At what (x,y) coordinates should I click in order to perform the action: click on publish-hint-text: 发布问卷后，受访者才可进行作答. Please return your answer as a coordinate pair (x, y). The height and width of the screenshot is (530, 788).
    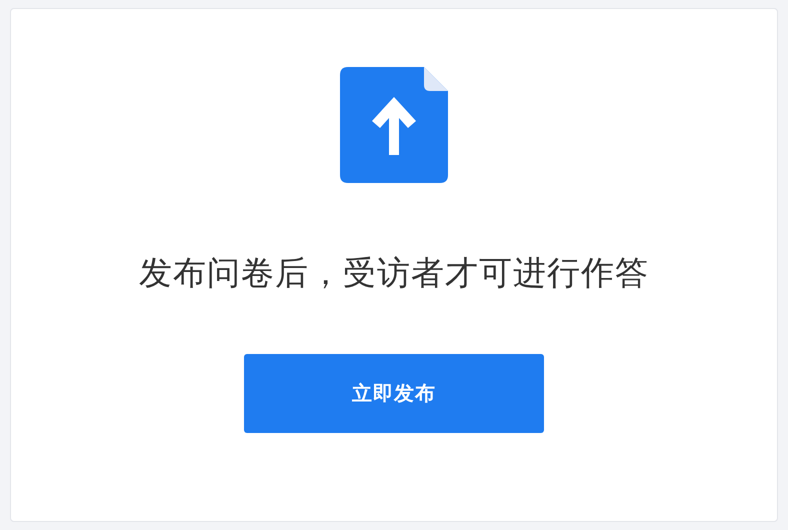
    Looking at the image, I should click on (394, 273).